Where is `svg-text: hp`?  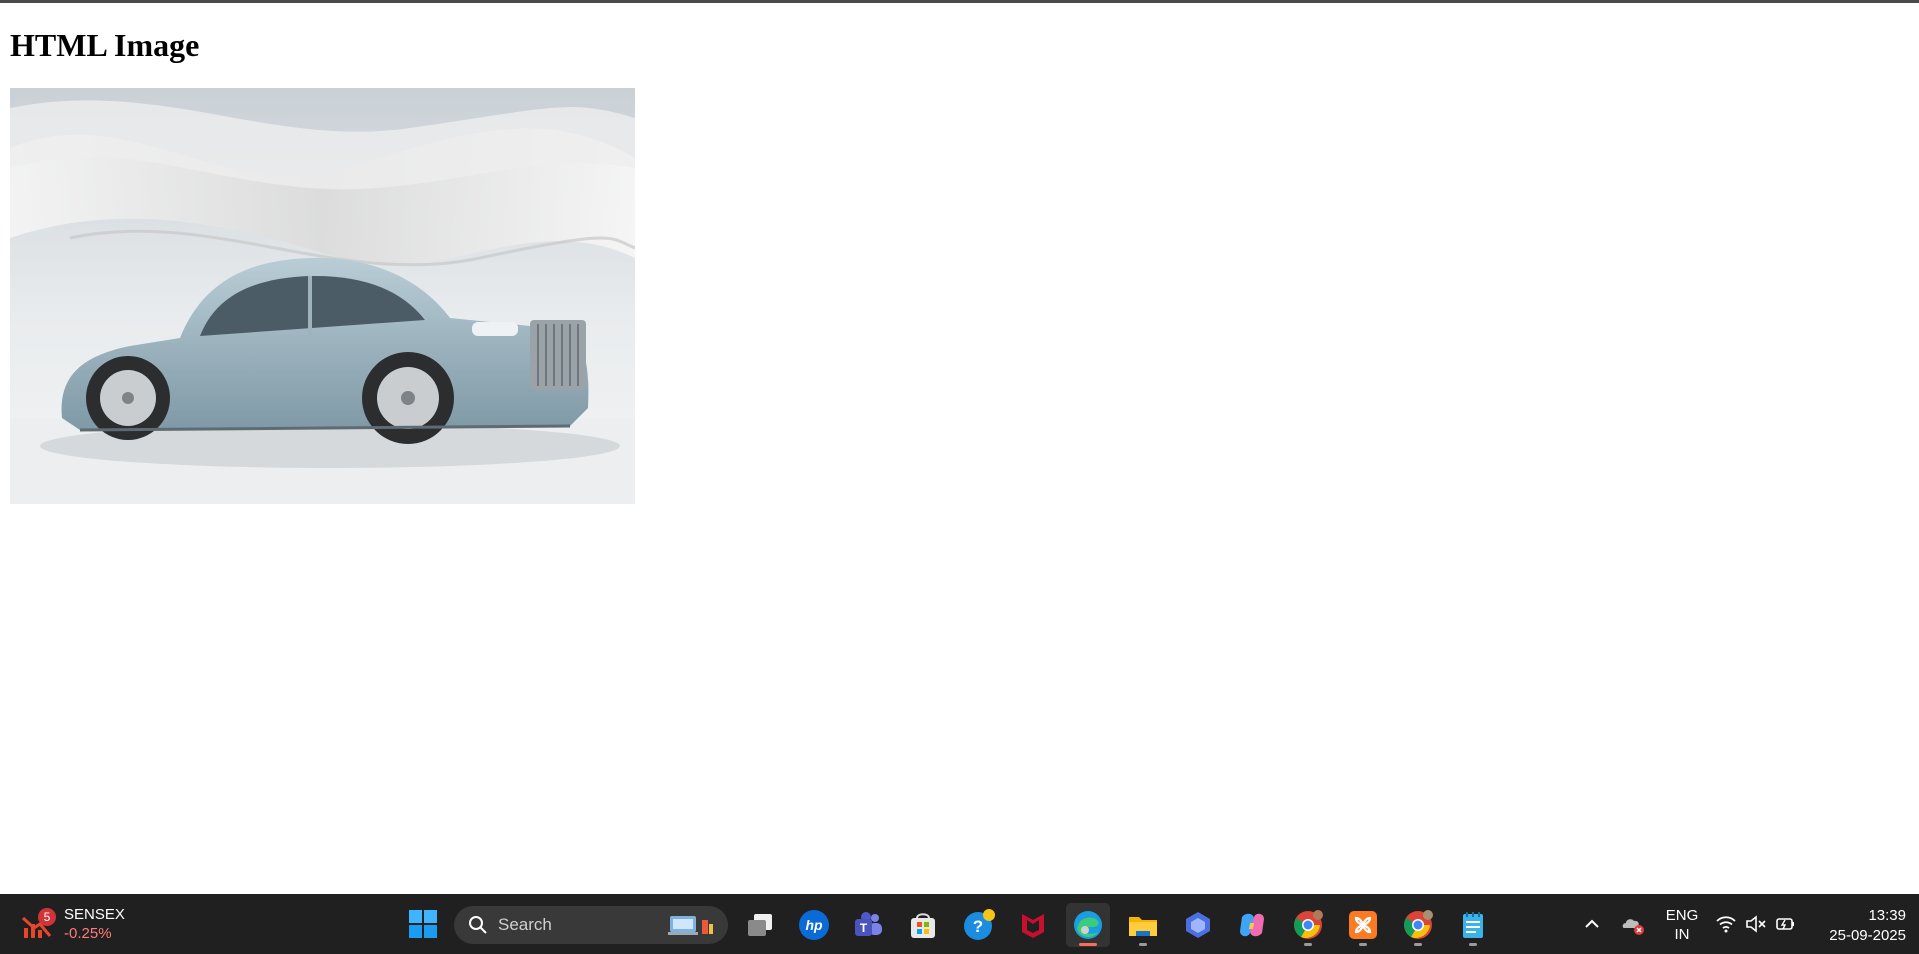 svg-text: hp is located at coordinates (814, 925).